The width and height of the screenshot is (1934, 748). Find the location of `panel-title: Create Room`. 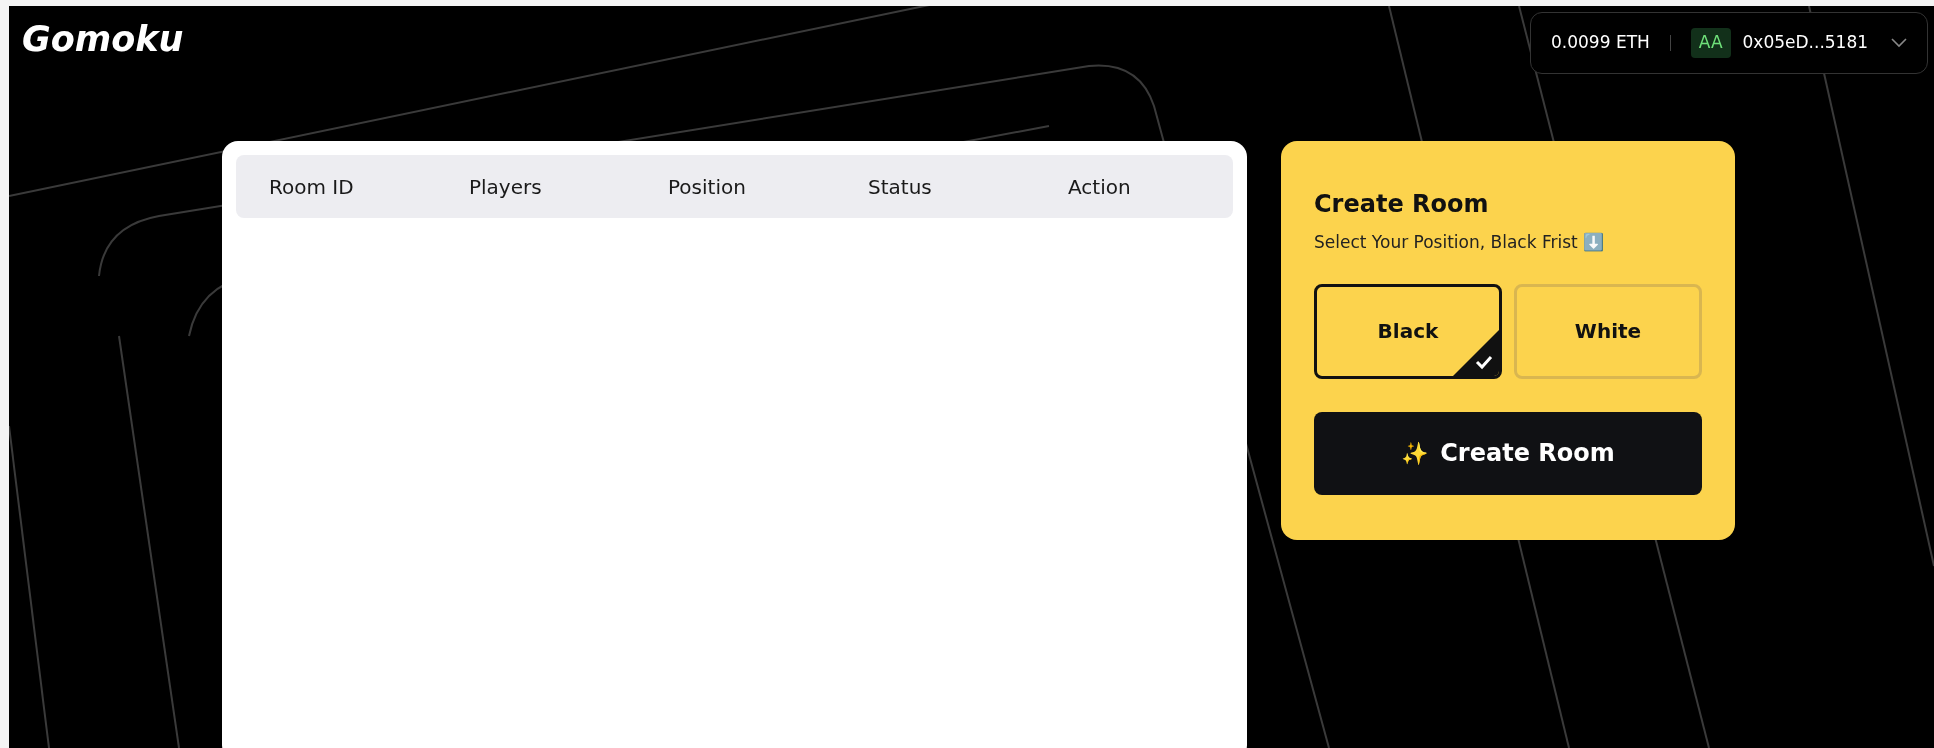

panel-title: Create Room is located at coordinates (1402, 204).